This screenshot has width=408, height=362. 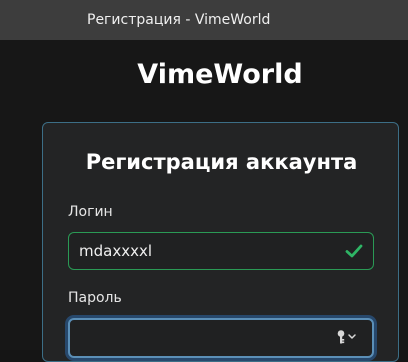 I want to click on password-label: Пароль, so click(x=95, y=298).